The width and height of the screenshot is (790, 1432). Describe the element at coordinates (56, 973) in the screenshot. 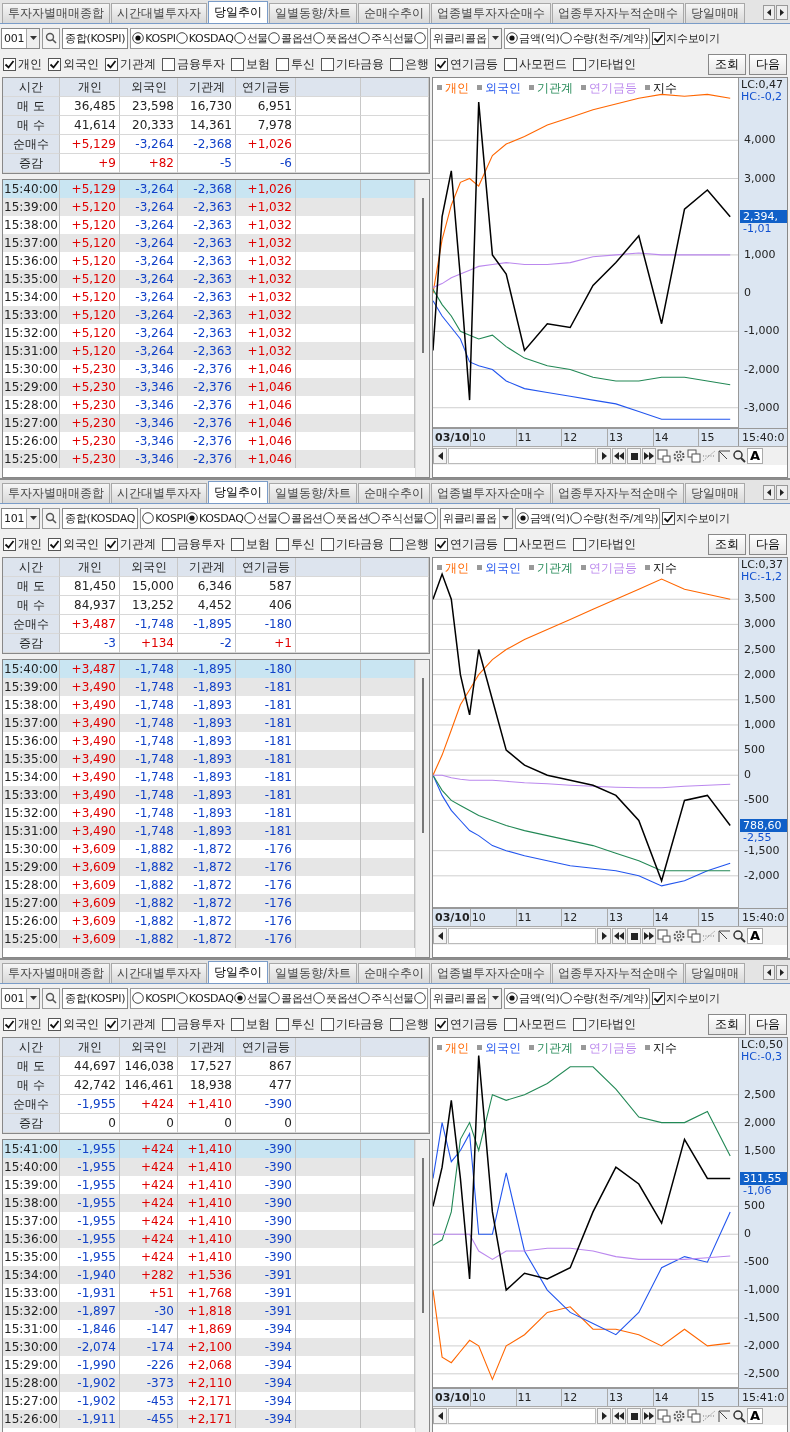

I see `tab: 투자자별매매종합` at that location.